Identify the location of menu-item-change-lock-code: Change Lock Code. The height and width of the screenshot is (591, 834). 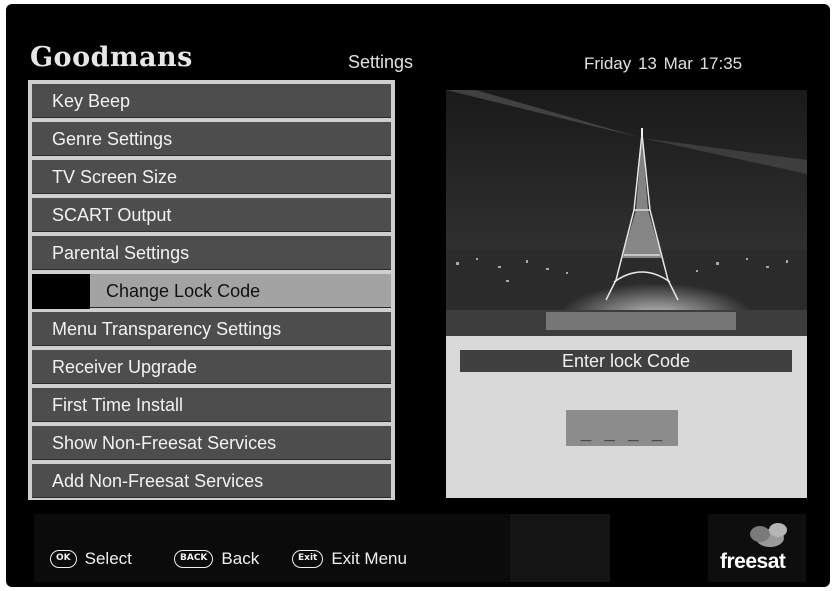
(240, 291).